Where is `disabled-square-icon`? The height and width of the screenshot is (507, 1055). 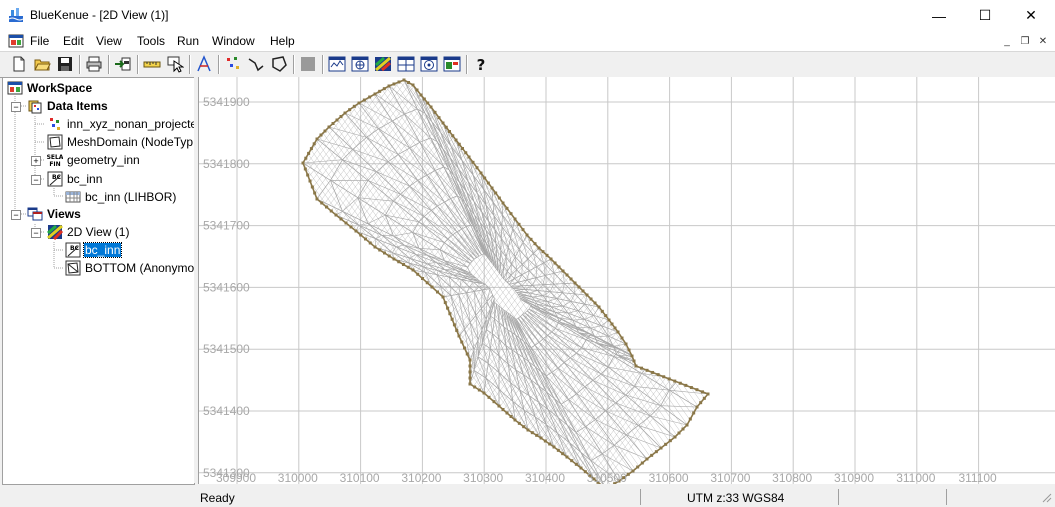 disabled-square-icon is located at coordinates (308, 64).